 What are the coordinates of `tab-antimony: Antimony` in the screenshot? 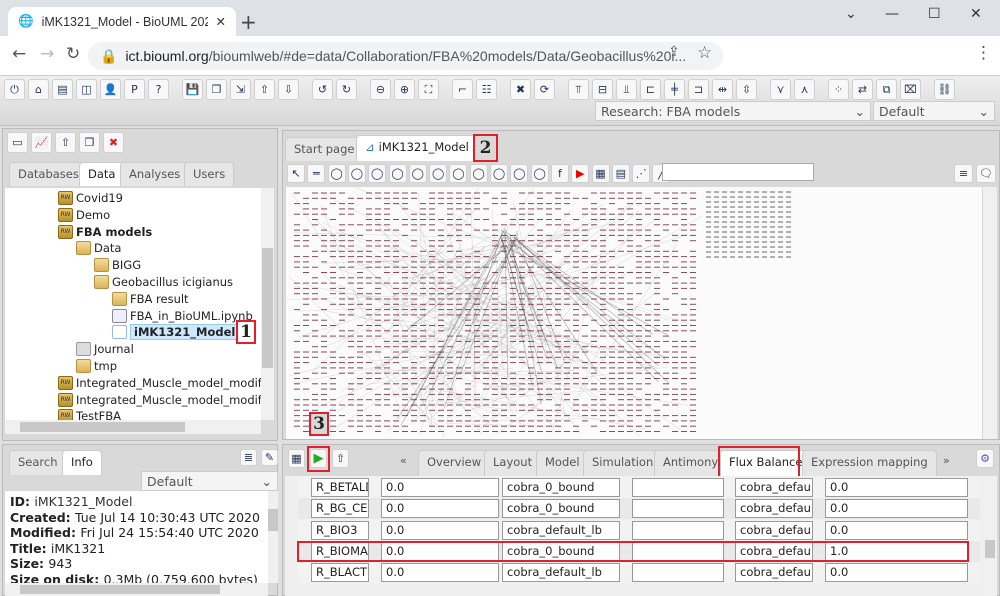 It's located at (691, 463).